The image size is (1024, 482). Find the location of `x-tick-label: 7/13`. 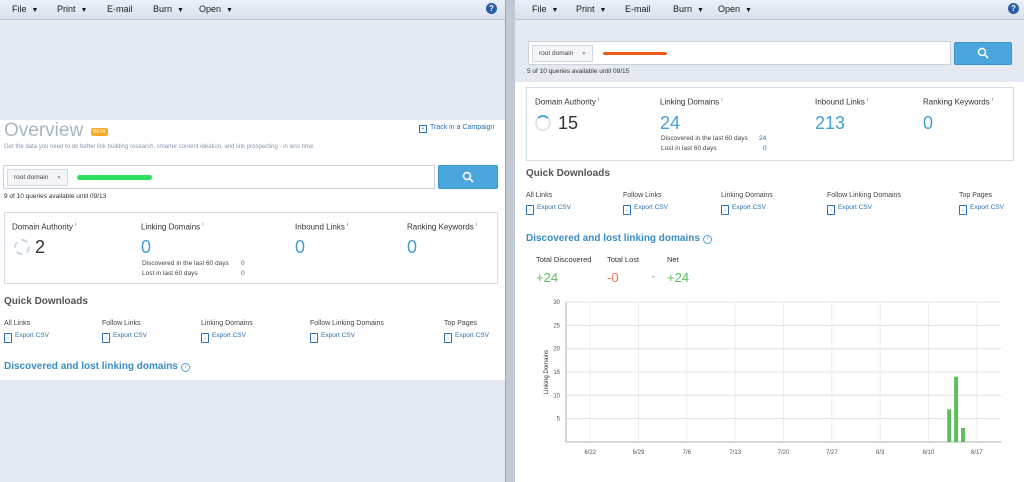

x-tick-label: 7/13 is located at coordinates (735, 453).